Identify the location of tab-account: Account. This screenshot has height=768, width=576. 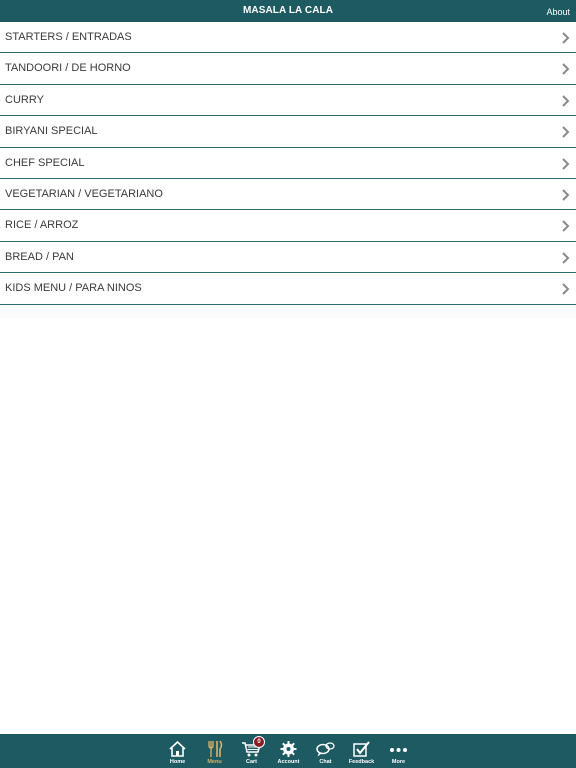
(288, 751).